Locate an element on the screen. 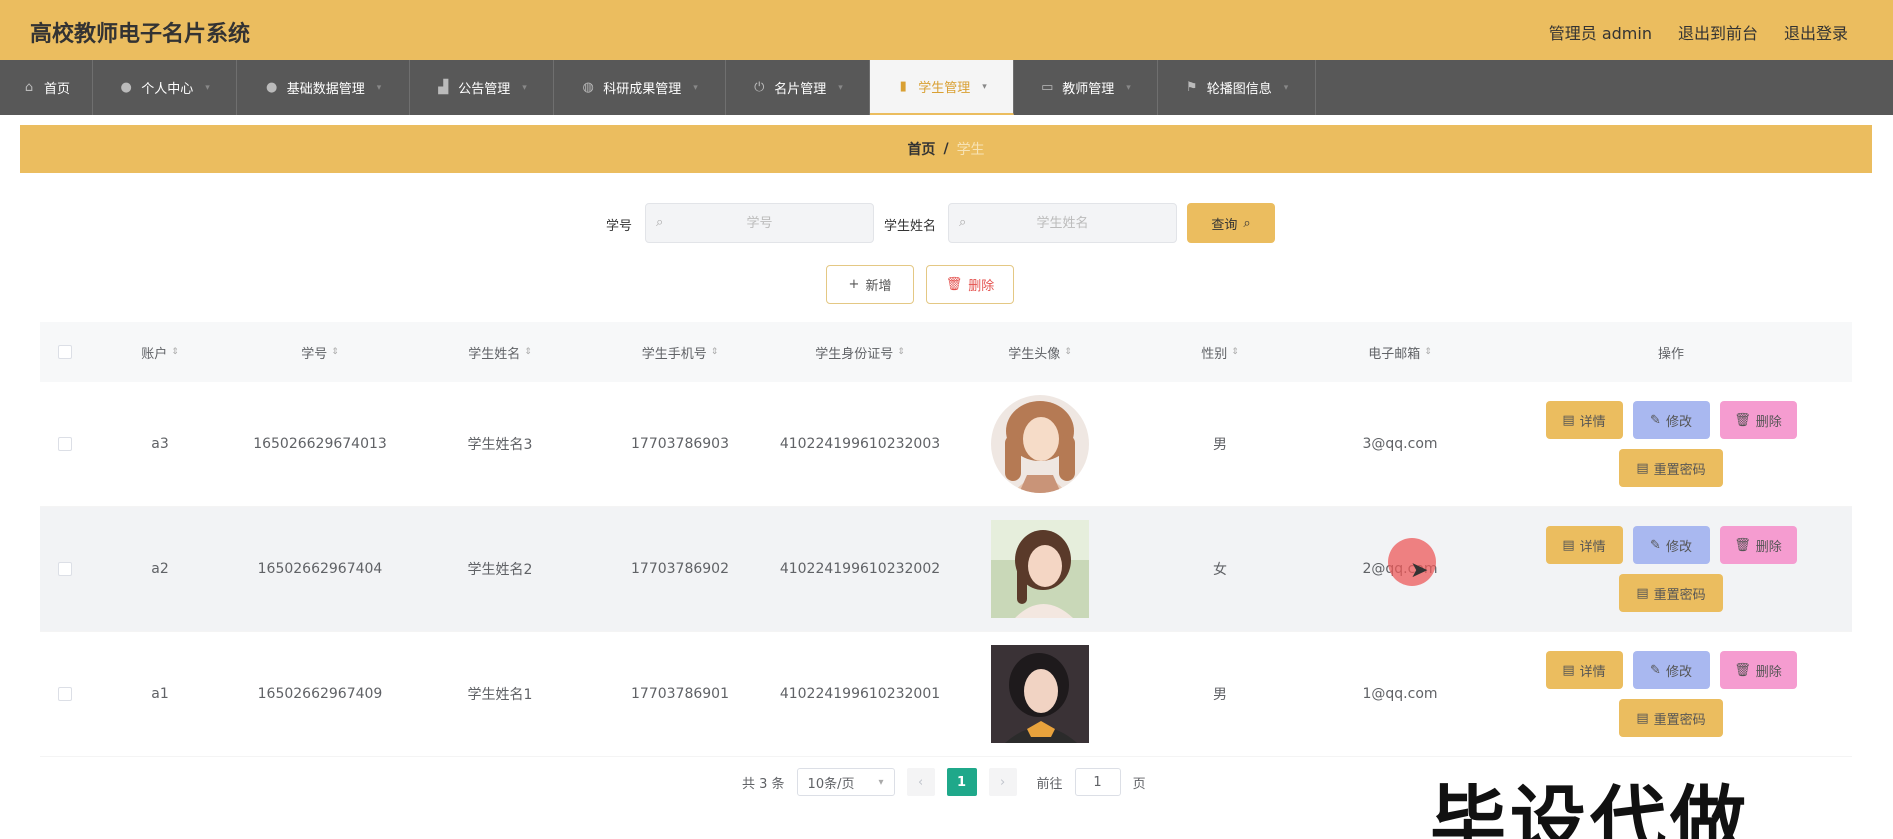 The image size is (1893, 839). cell-id-card: 410224199610232003 is located at coordinates (860, 444).